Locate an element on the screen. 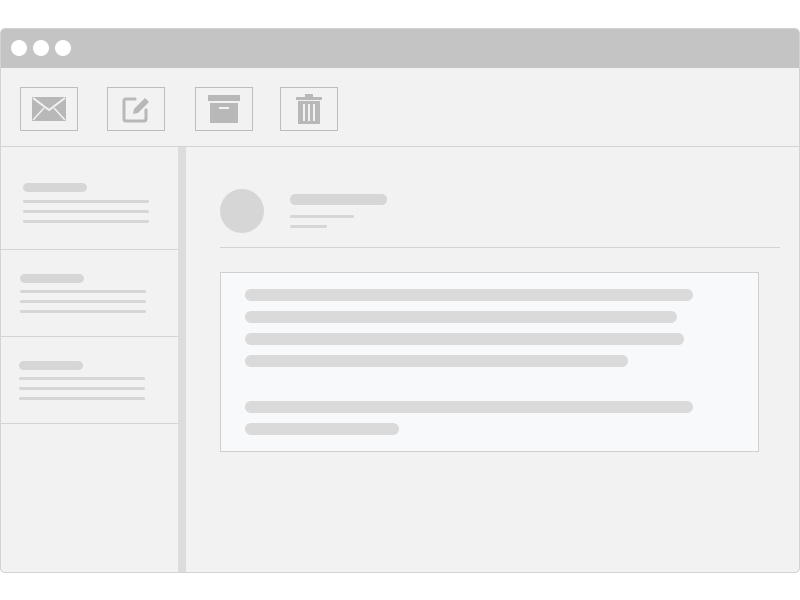 The height and width of the screenshot is (600, 800). minimize-window-button is located at coordinates (41, 48).